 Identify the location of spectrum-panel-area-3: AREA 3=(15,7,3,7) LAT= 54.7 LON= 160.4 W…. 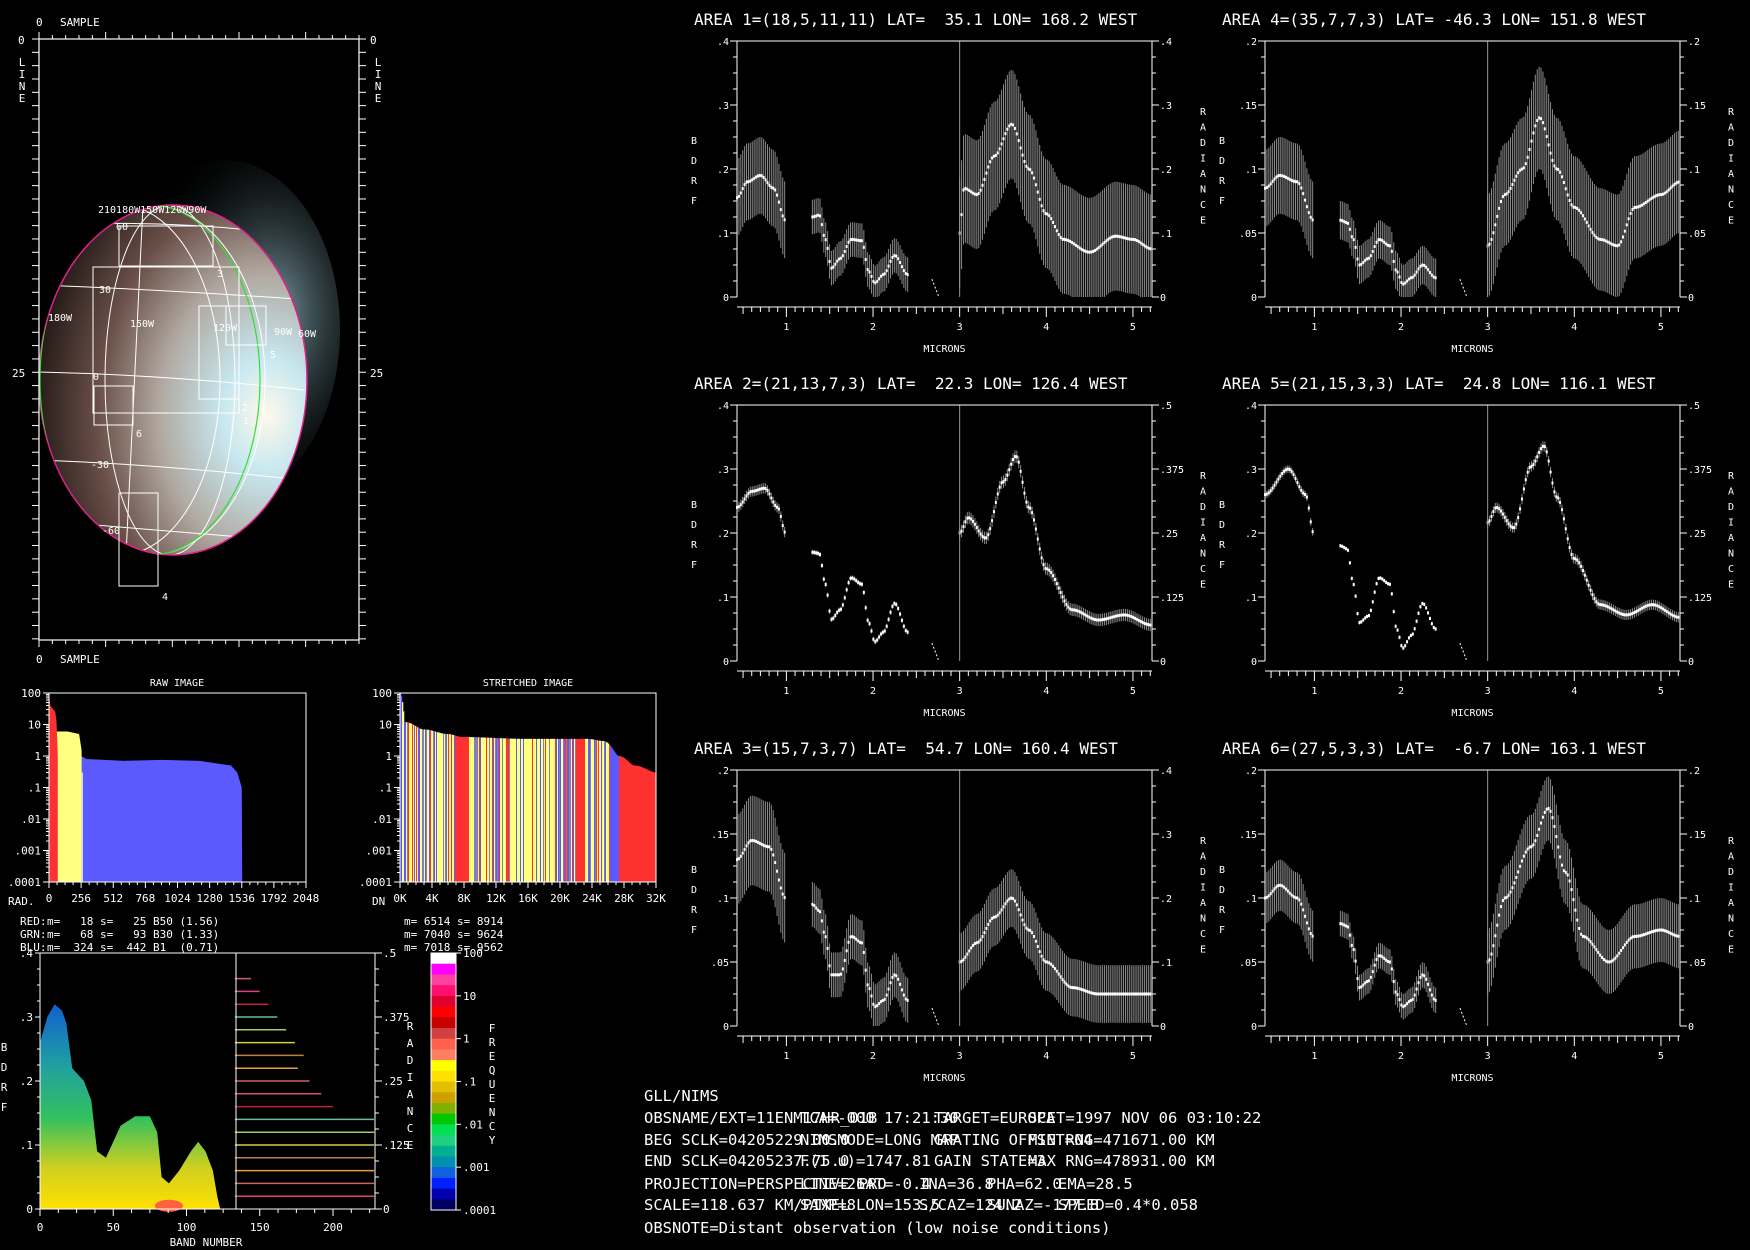
(949, 911).